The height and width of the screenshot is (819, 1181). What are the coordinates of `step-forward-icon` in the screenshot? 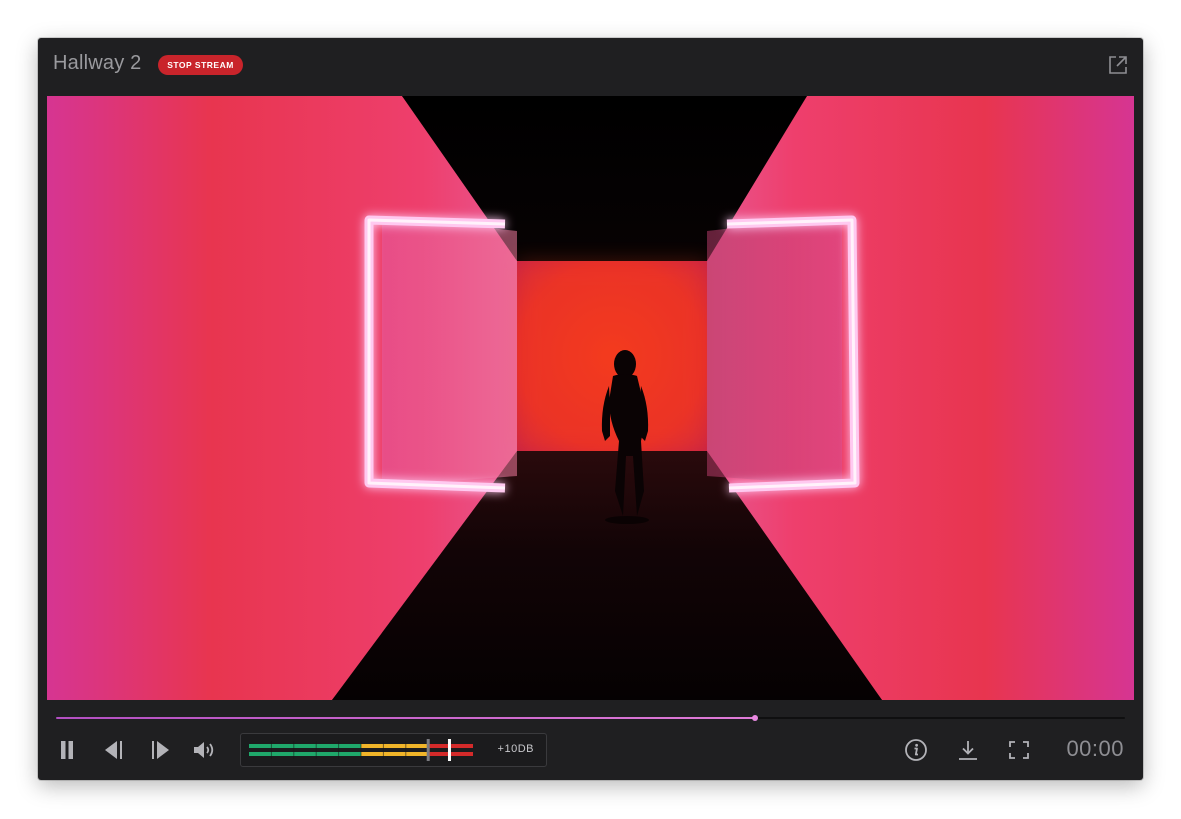 It's located at (160, 750).